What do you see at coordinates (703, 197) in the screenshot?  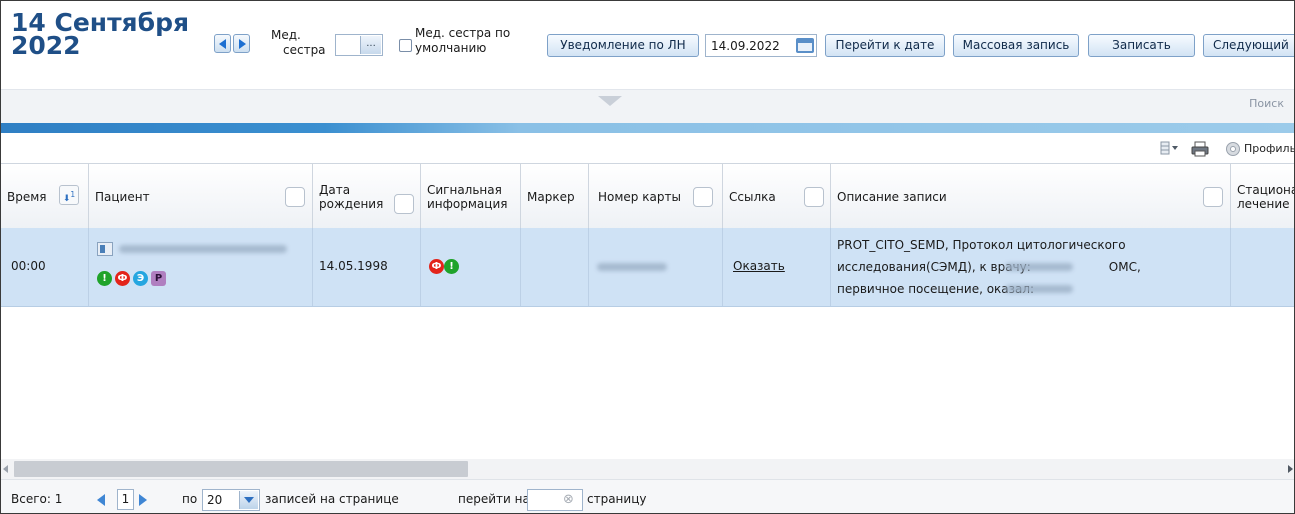 I see `filter-card` at bounding box center [703, 197].